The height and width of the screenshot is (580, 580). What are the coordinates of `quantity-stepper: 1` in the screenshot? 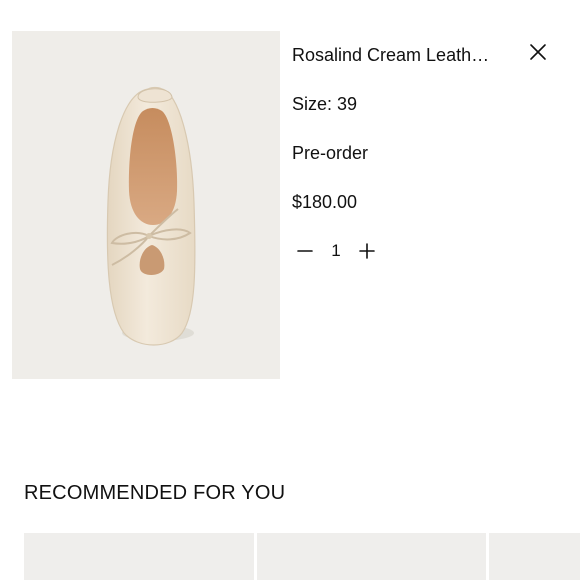 It's located at (336, 251).